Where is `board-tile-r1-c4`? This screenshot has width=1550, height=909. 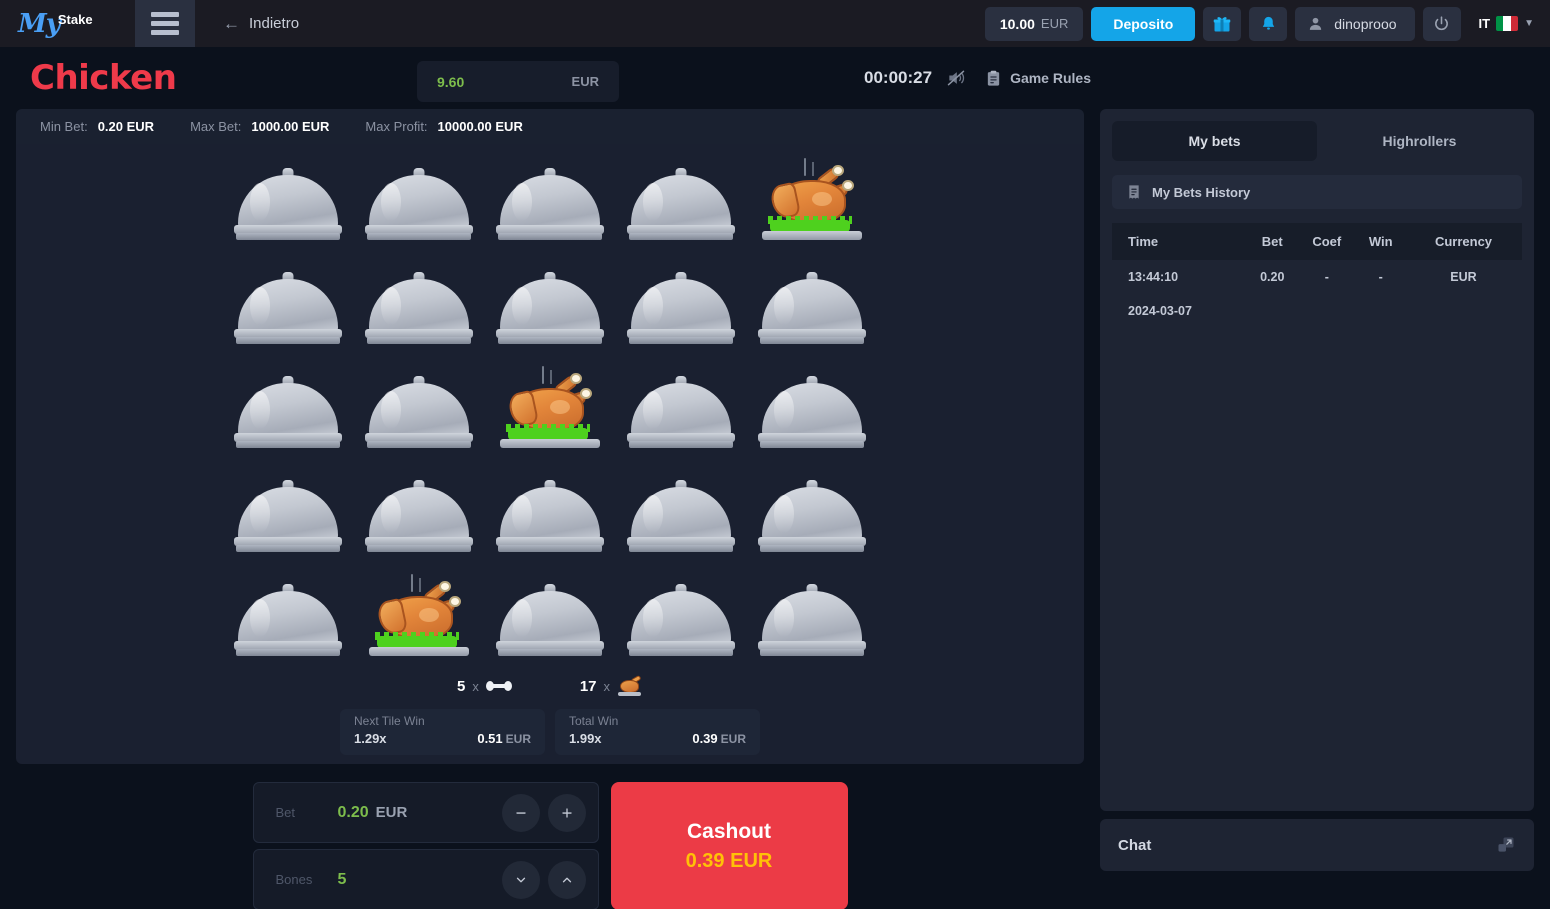
board-tile-r1-c4 is located at coordinates (680, 202).